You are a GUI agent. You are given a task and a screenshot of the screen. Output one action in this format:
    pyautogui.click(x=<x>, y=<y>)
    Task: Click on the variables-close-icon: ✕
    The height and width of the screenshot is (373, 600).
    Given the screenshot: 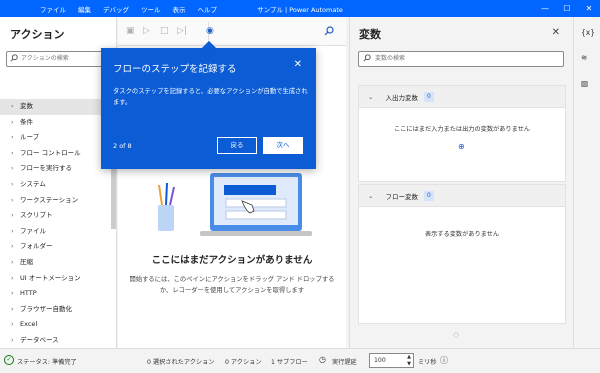 What is the action you would take?
    pyautogui.click(x=556, y=32)
    